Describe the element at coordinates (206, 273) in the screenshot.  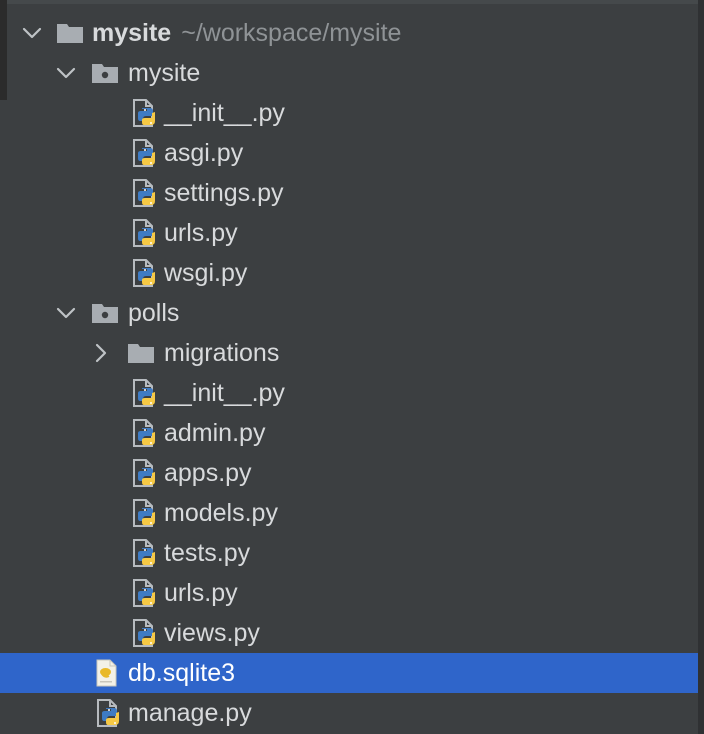
I see `tree-node-label: wsgi.py` at that location.